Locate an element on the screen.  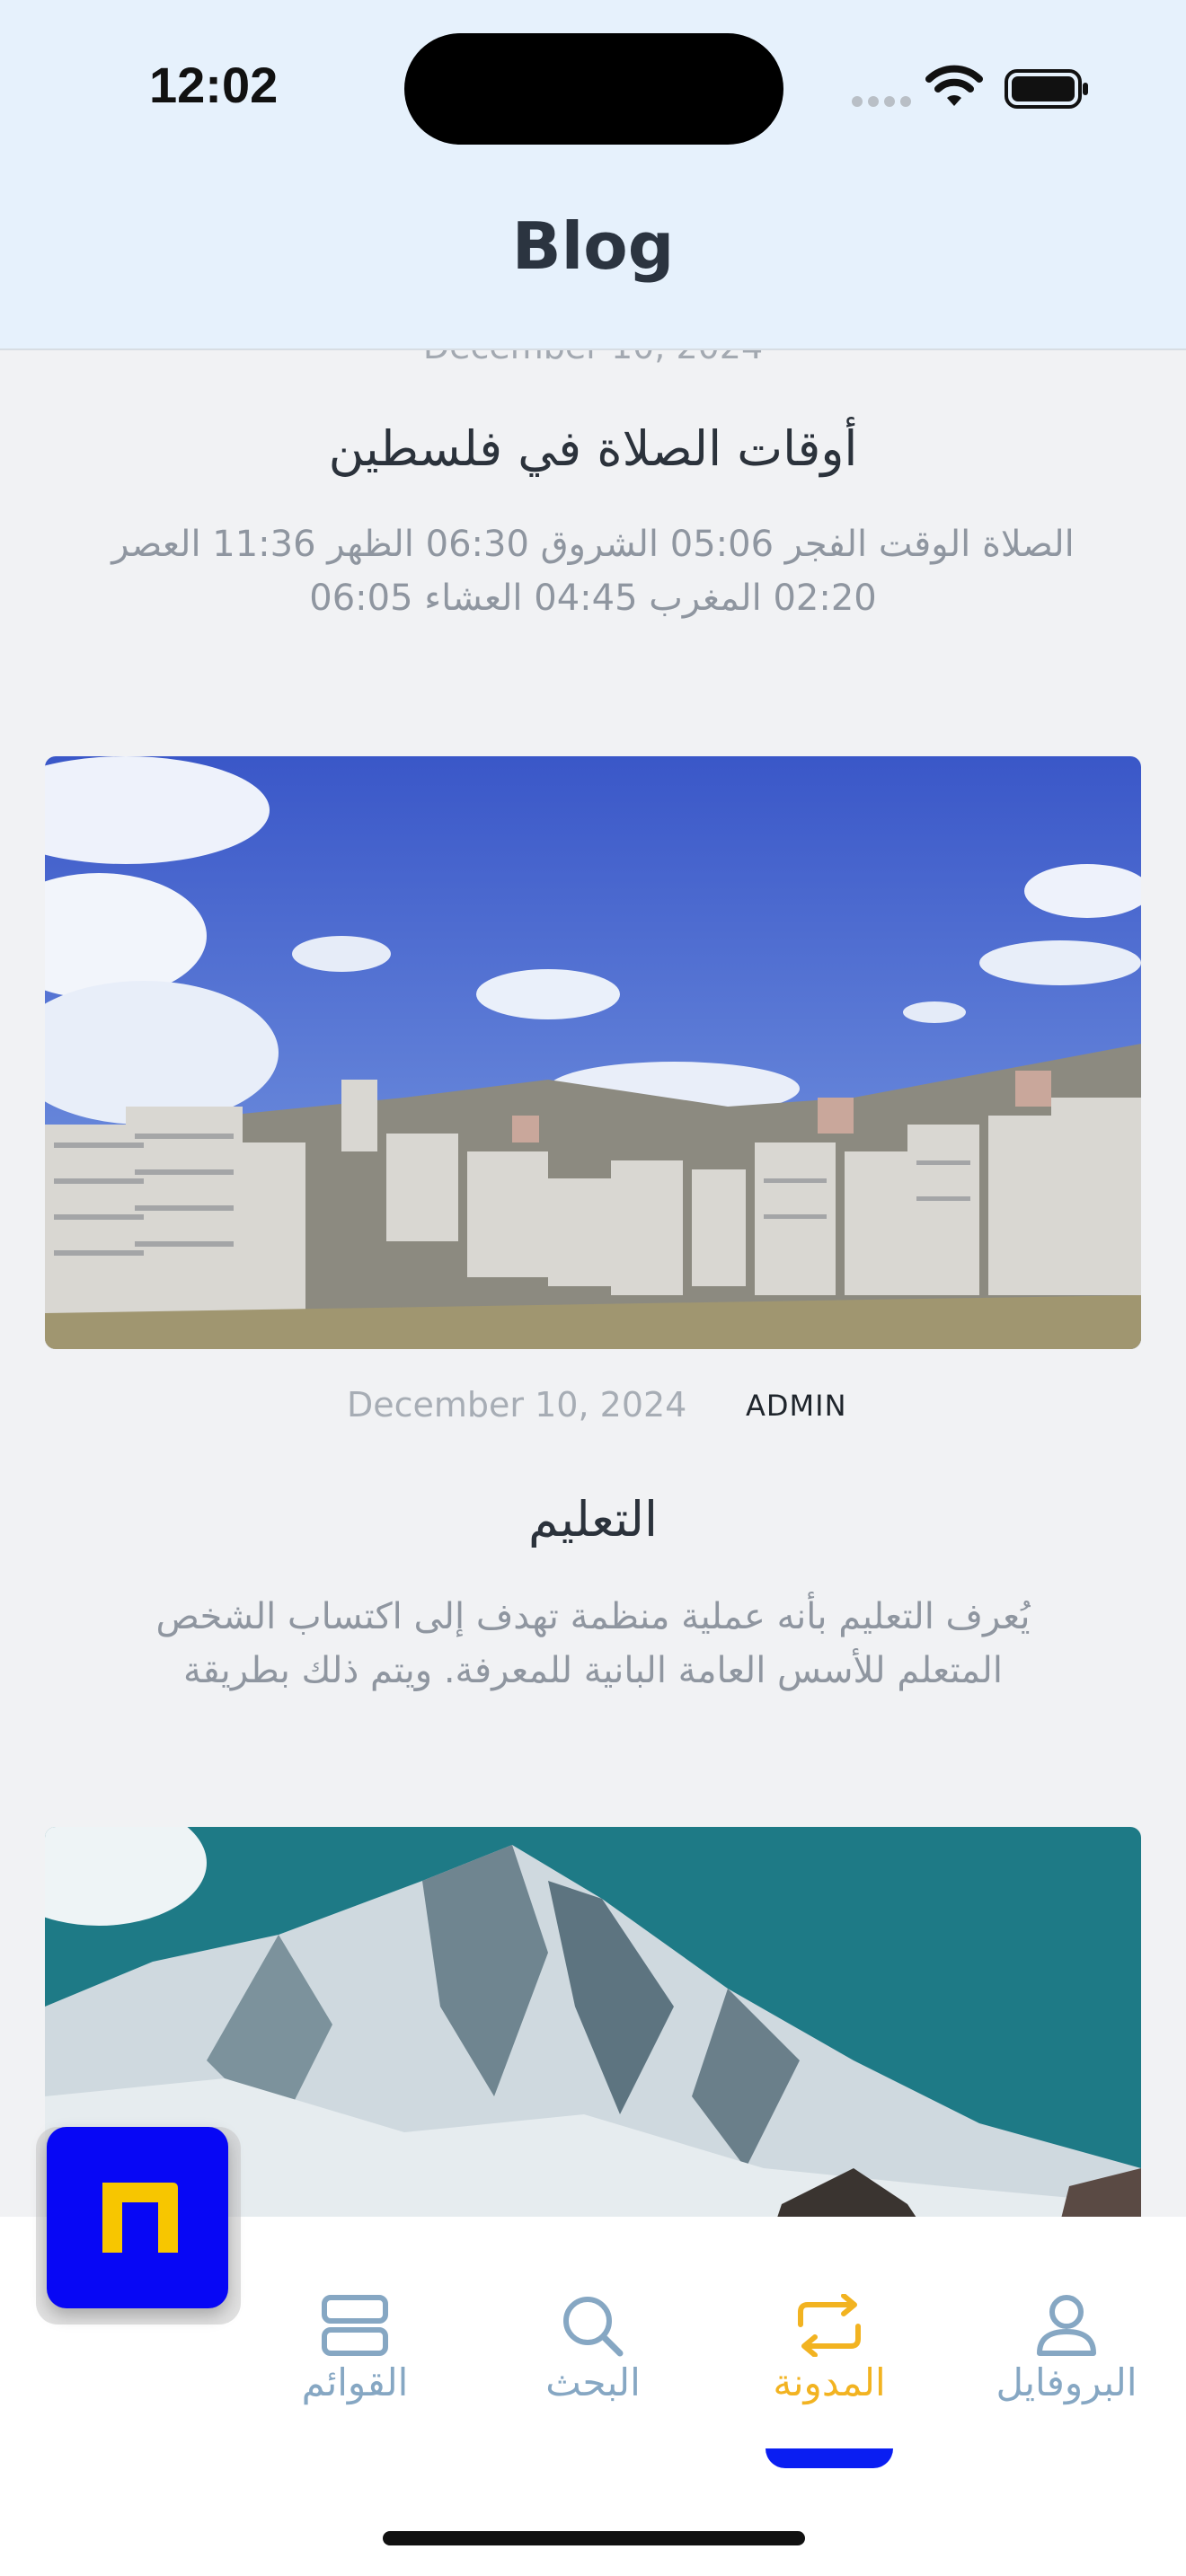
status-bar: 12:02 is located at coordinates (593, 90).